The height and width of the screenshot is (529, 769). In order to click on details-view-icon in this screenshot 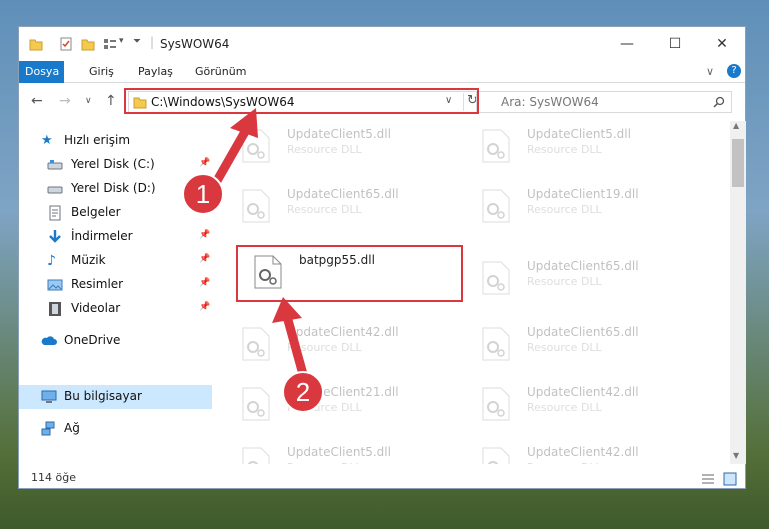, I will do `click(708, 479)`.